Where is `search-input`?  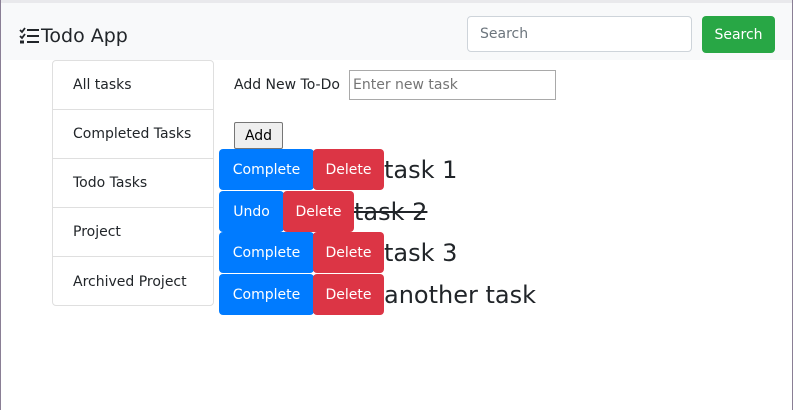
search-input is located at coordinates (579, 34).